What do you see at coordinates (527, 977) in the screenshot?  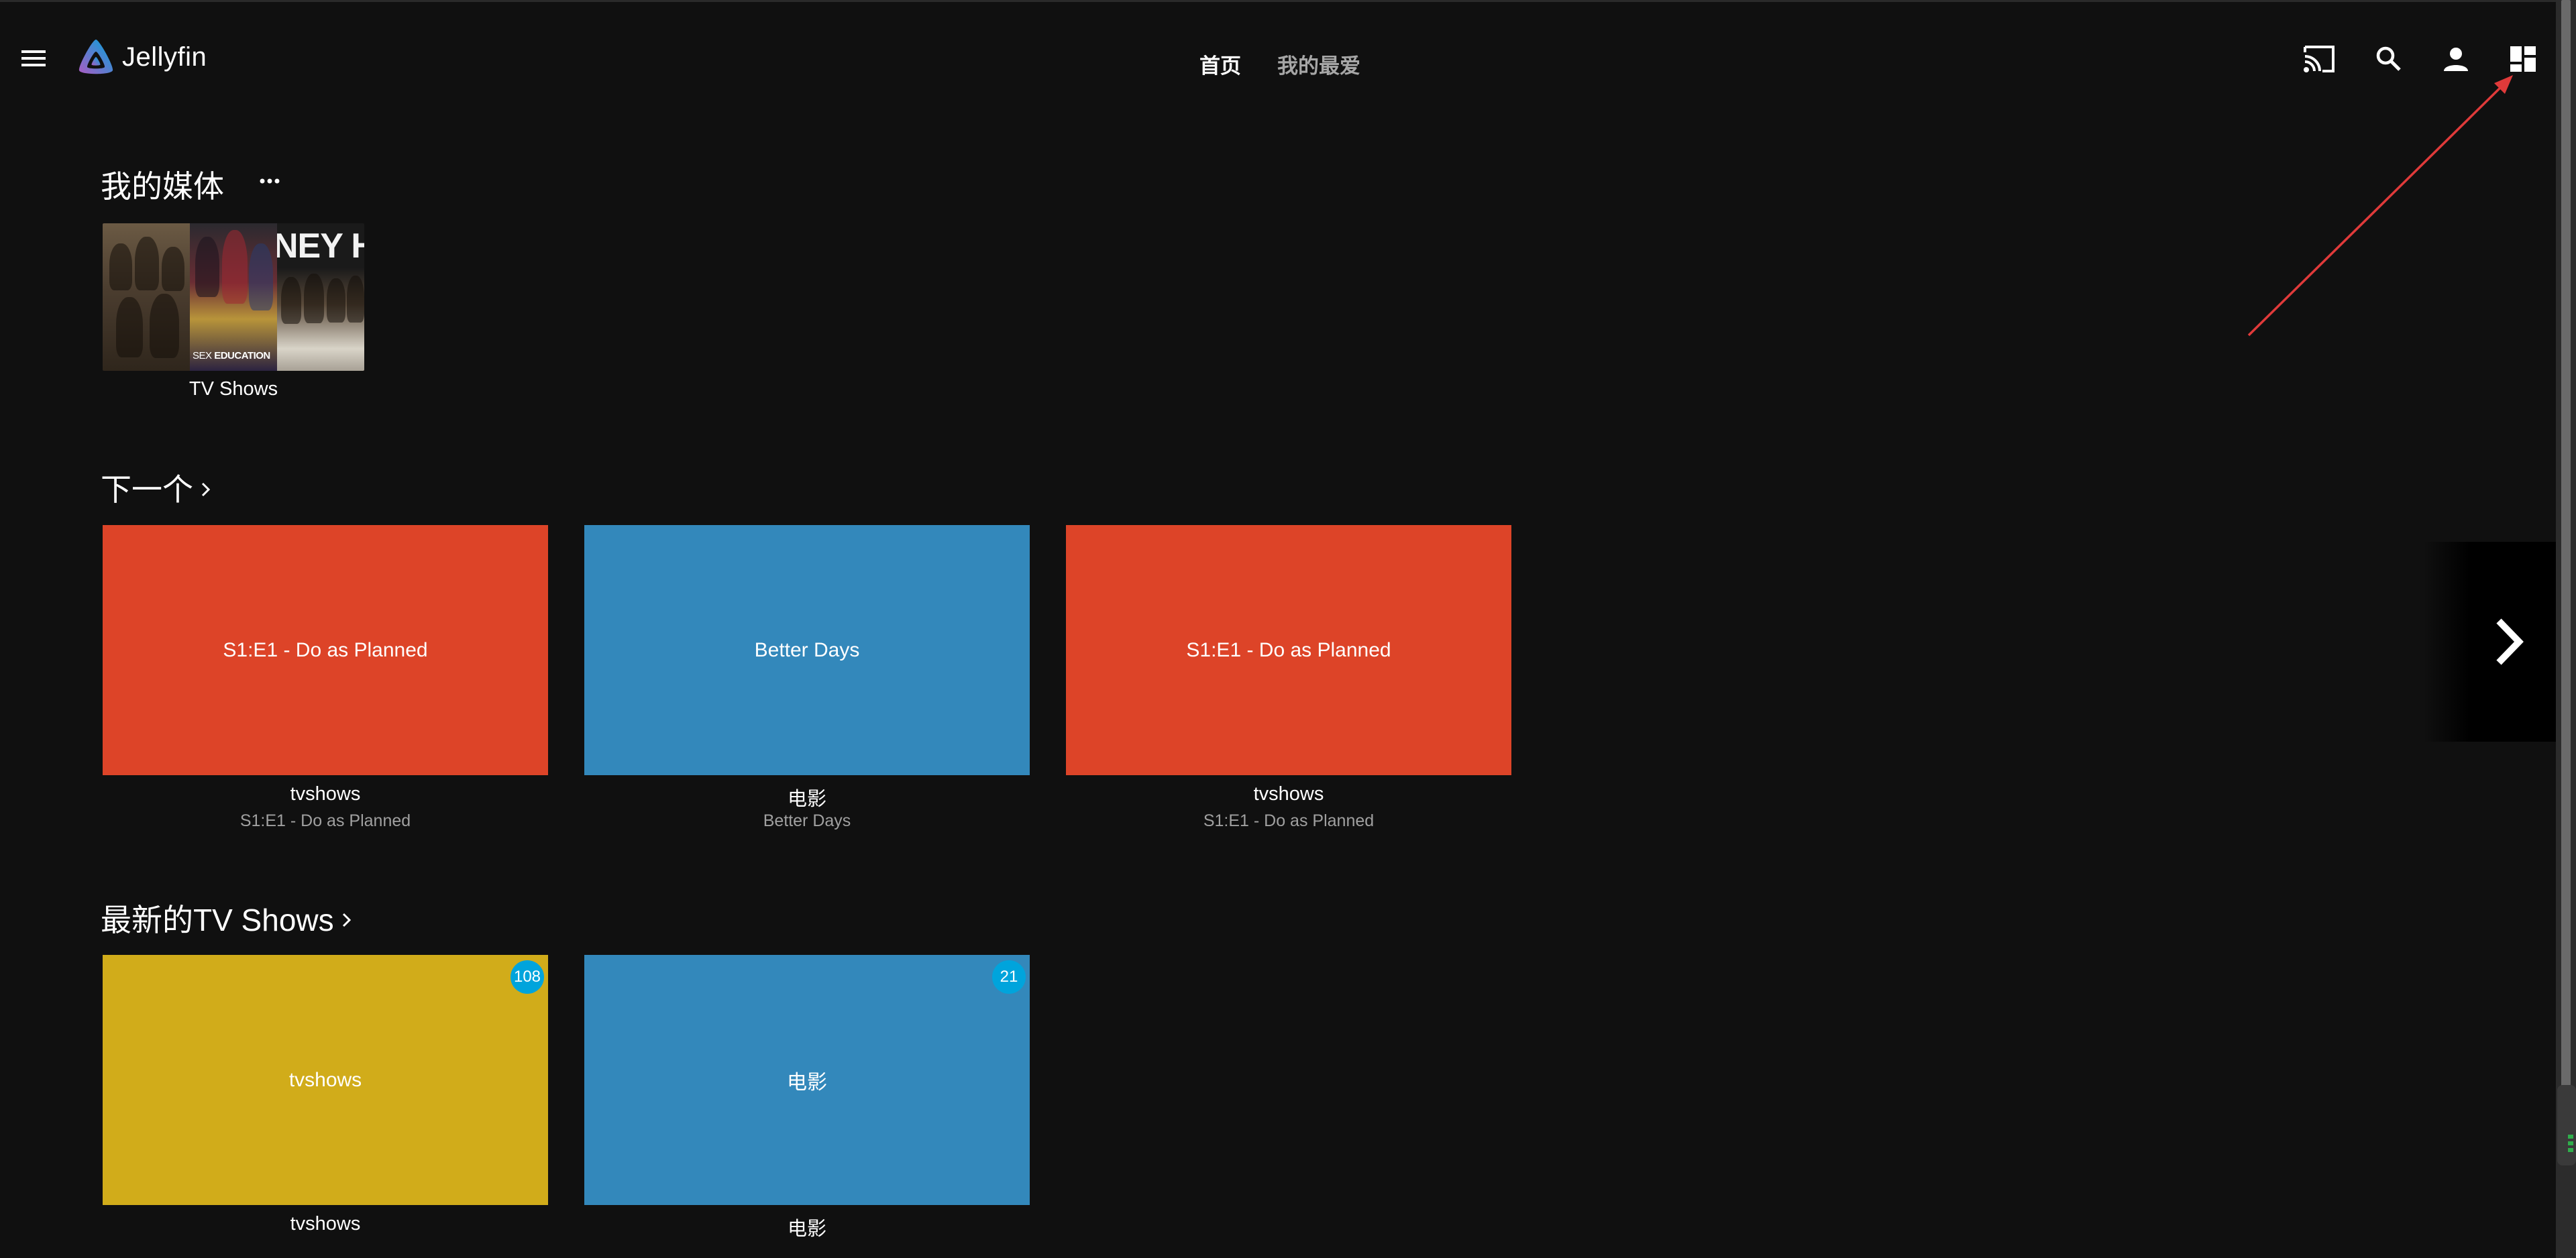 I see `count-badge: 108` at bounding box center [527, 977].